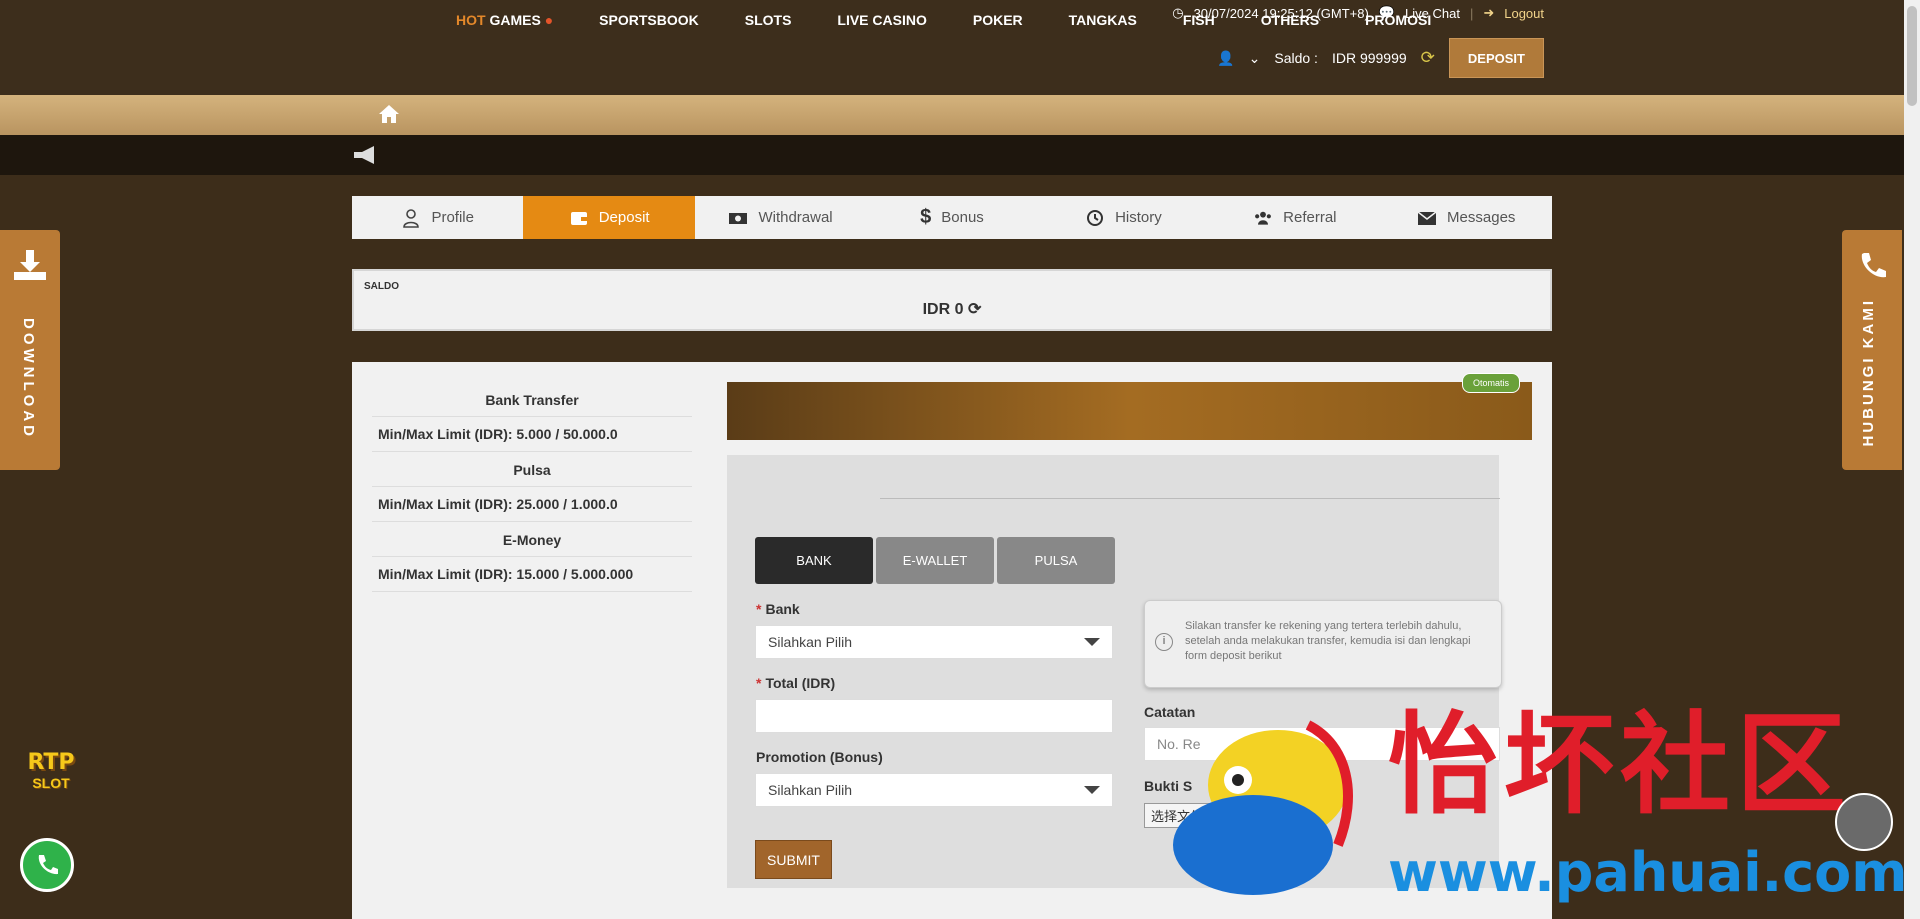 This screenshot has width=1920, height=919. I want to click on method-tab-bank: BANK, so click(814, 560).